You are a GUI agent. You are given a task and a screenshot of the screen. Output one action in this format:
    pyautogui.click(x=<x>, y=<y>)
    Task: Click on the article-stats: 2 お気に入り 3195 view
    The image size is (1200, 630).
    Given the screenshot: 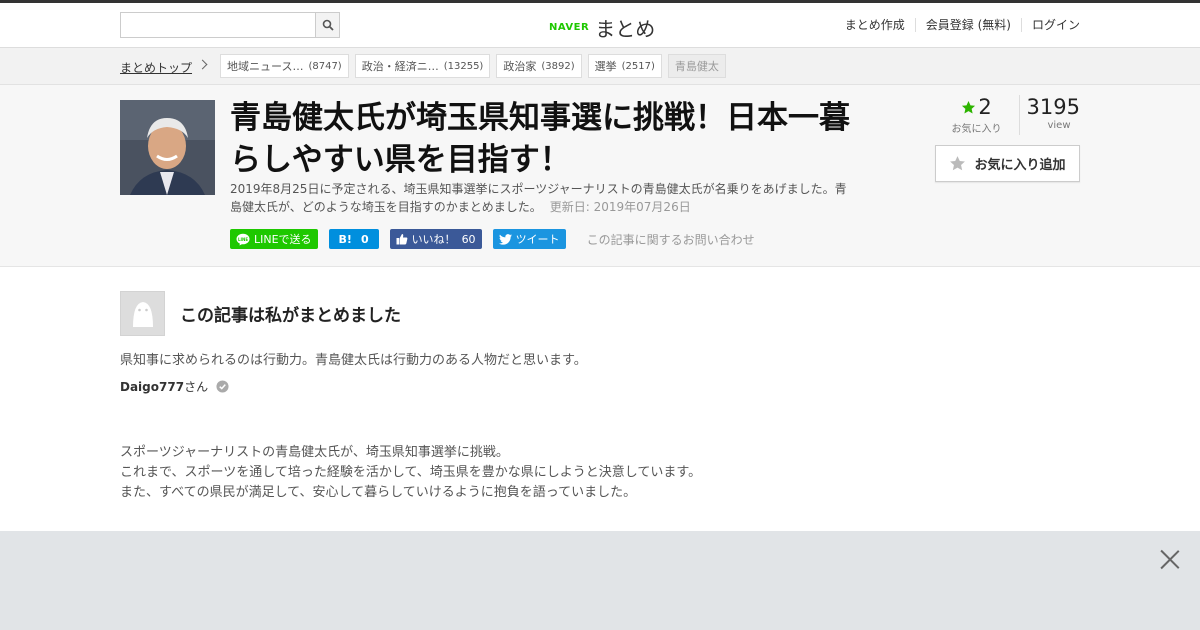 What is the action you would take?
    pyautogui.click(x=1010, y=115)
    